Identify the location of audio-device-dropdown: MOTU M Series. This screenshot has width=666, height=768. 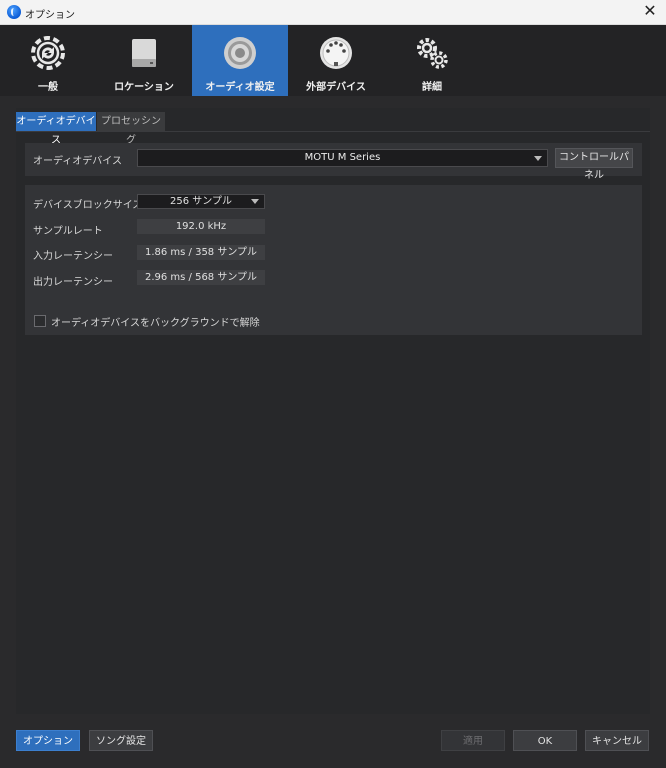
(342, 158).